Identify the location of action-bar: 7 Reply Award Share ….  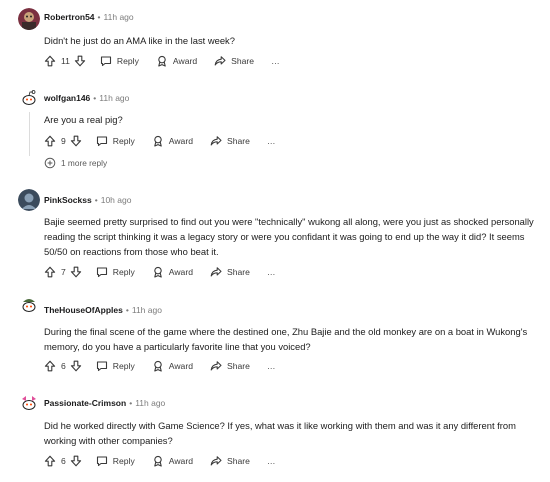
(168, 272).